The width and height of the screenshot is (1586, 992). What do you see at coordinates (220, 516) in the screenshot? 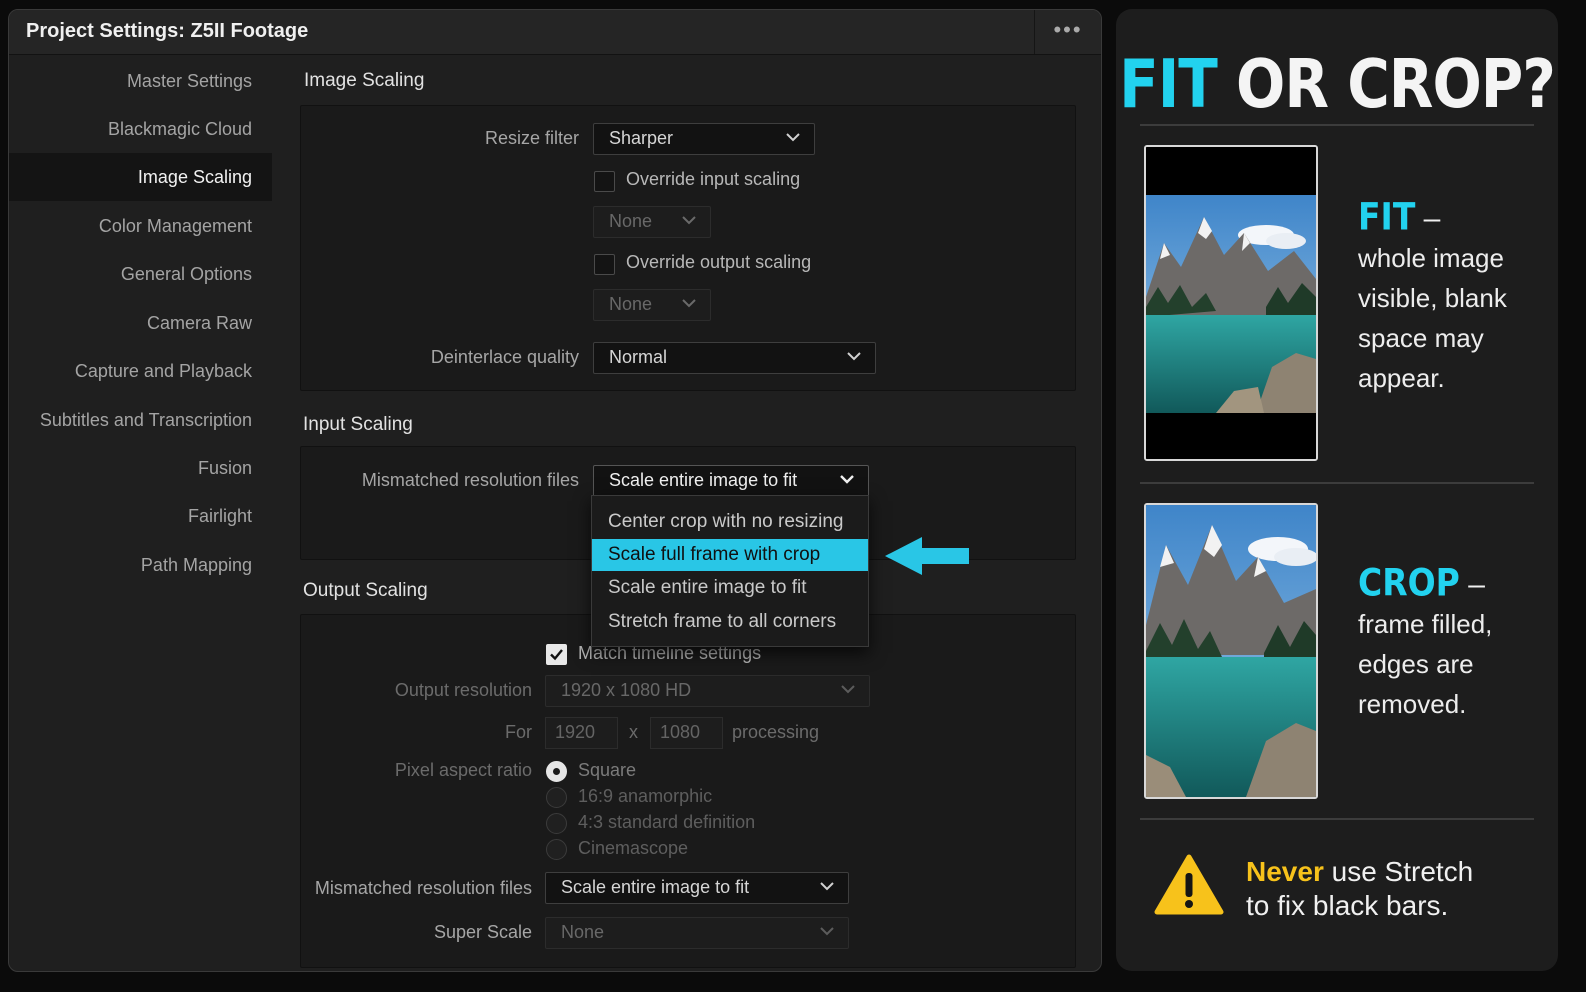
I see `sidebar-item-fairlight: Fairlight` at bounding box center [220, 516].